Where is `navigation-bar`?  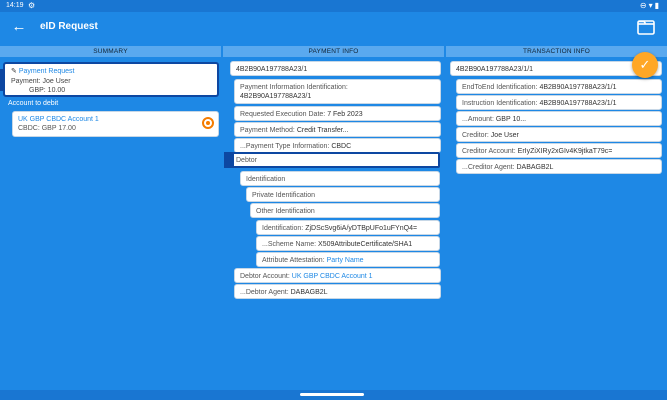
navigation-bar is located at coordinates (333, 395).